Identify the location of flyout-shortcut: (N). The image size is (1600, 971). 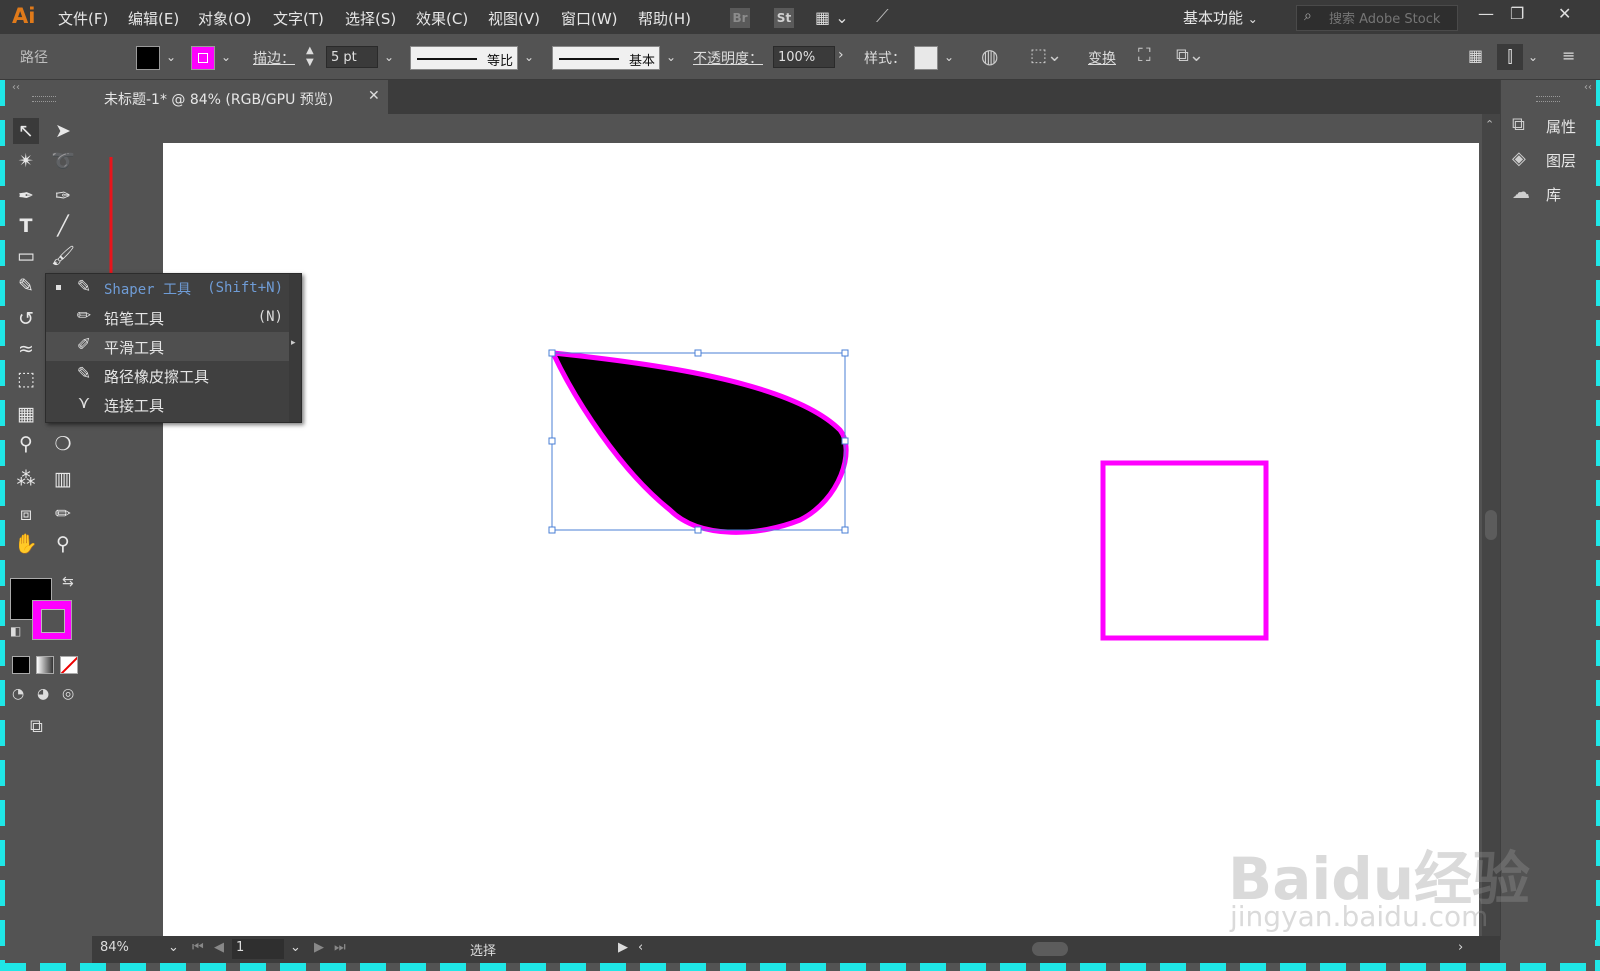
(270, 317).